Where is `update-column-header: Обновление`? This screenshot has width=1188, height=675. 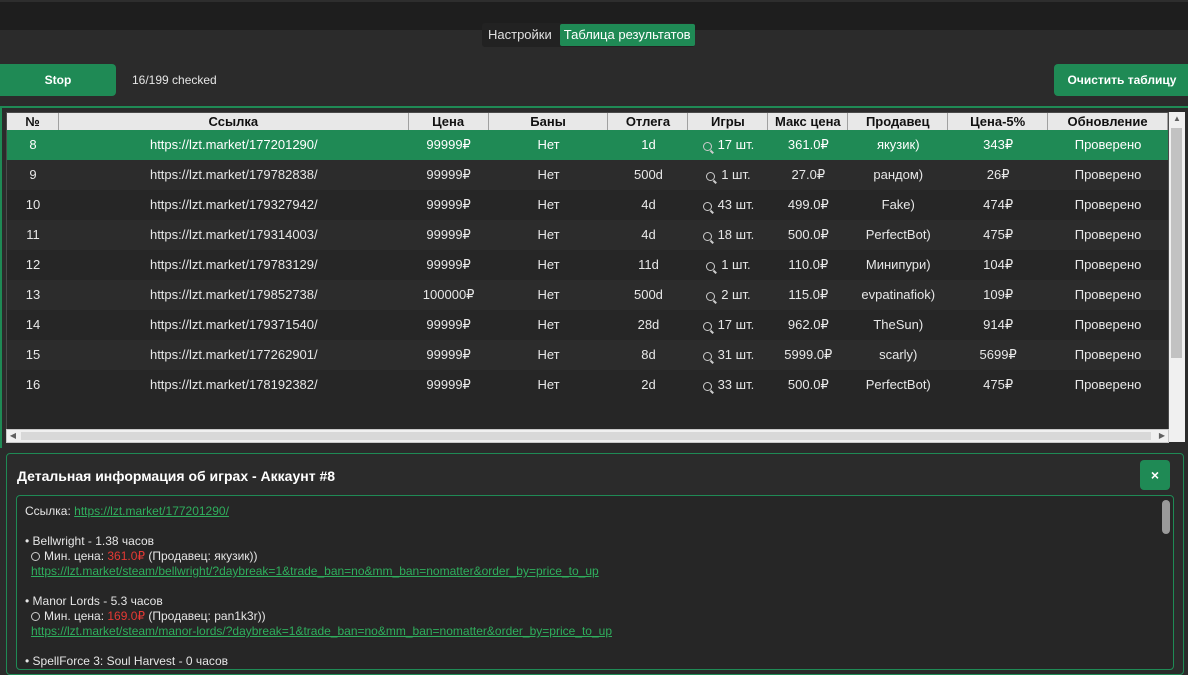 update-column-header: Обновление is located at coordinates (1108, 121).